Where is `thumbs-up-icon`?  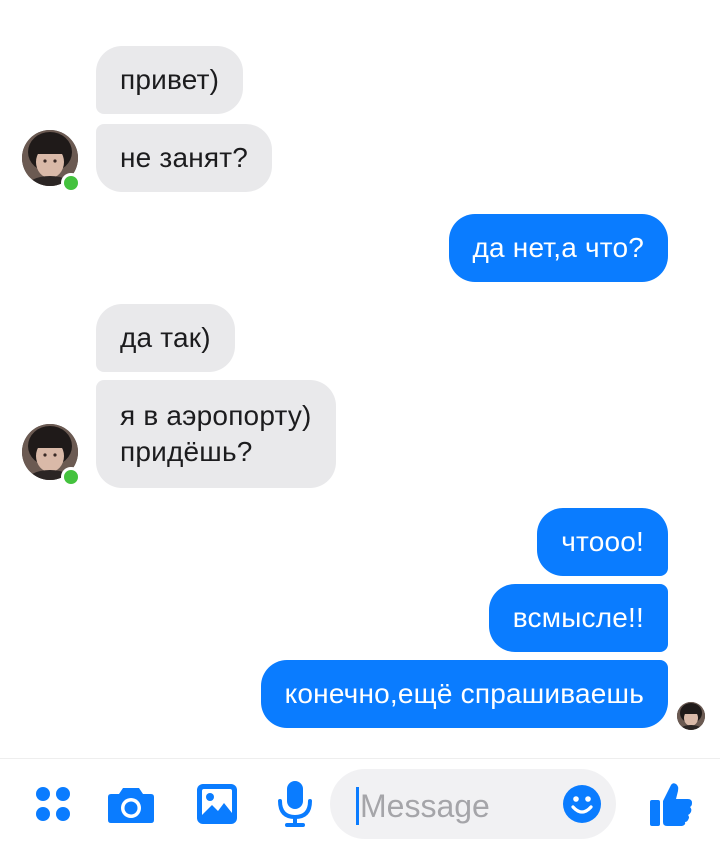 thumbs-up-icon is located at coordinates (671, 804).